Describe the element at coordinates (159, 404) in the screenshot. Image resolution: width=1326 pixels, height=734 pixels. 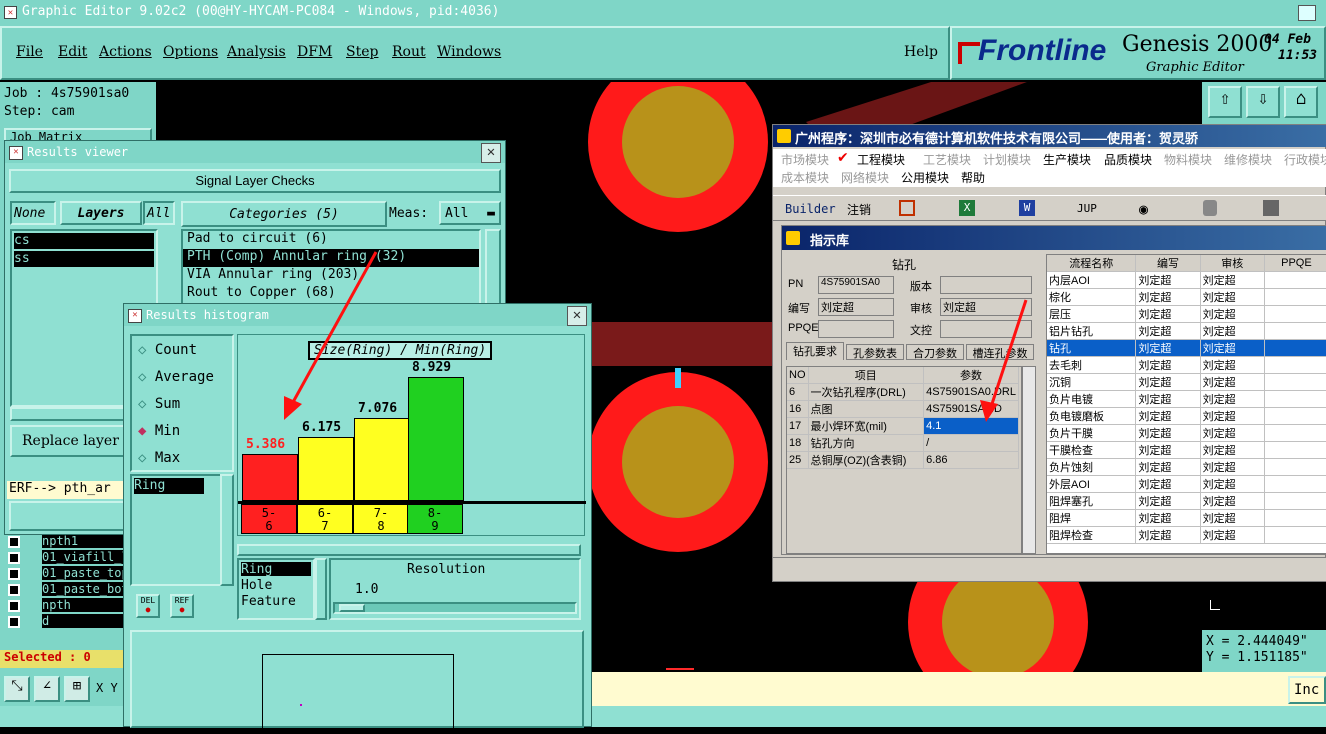
I see `option-sum: ◇ Sum` at that location.